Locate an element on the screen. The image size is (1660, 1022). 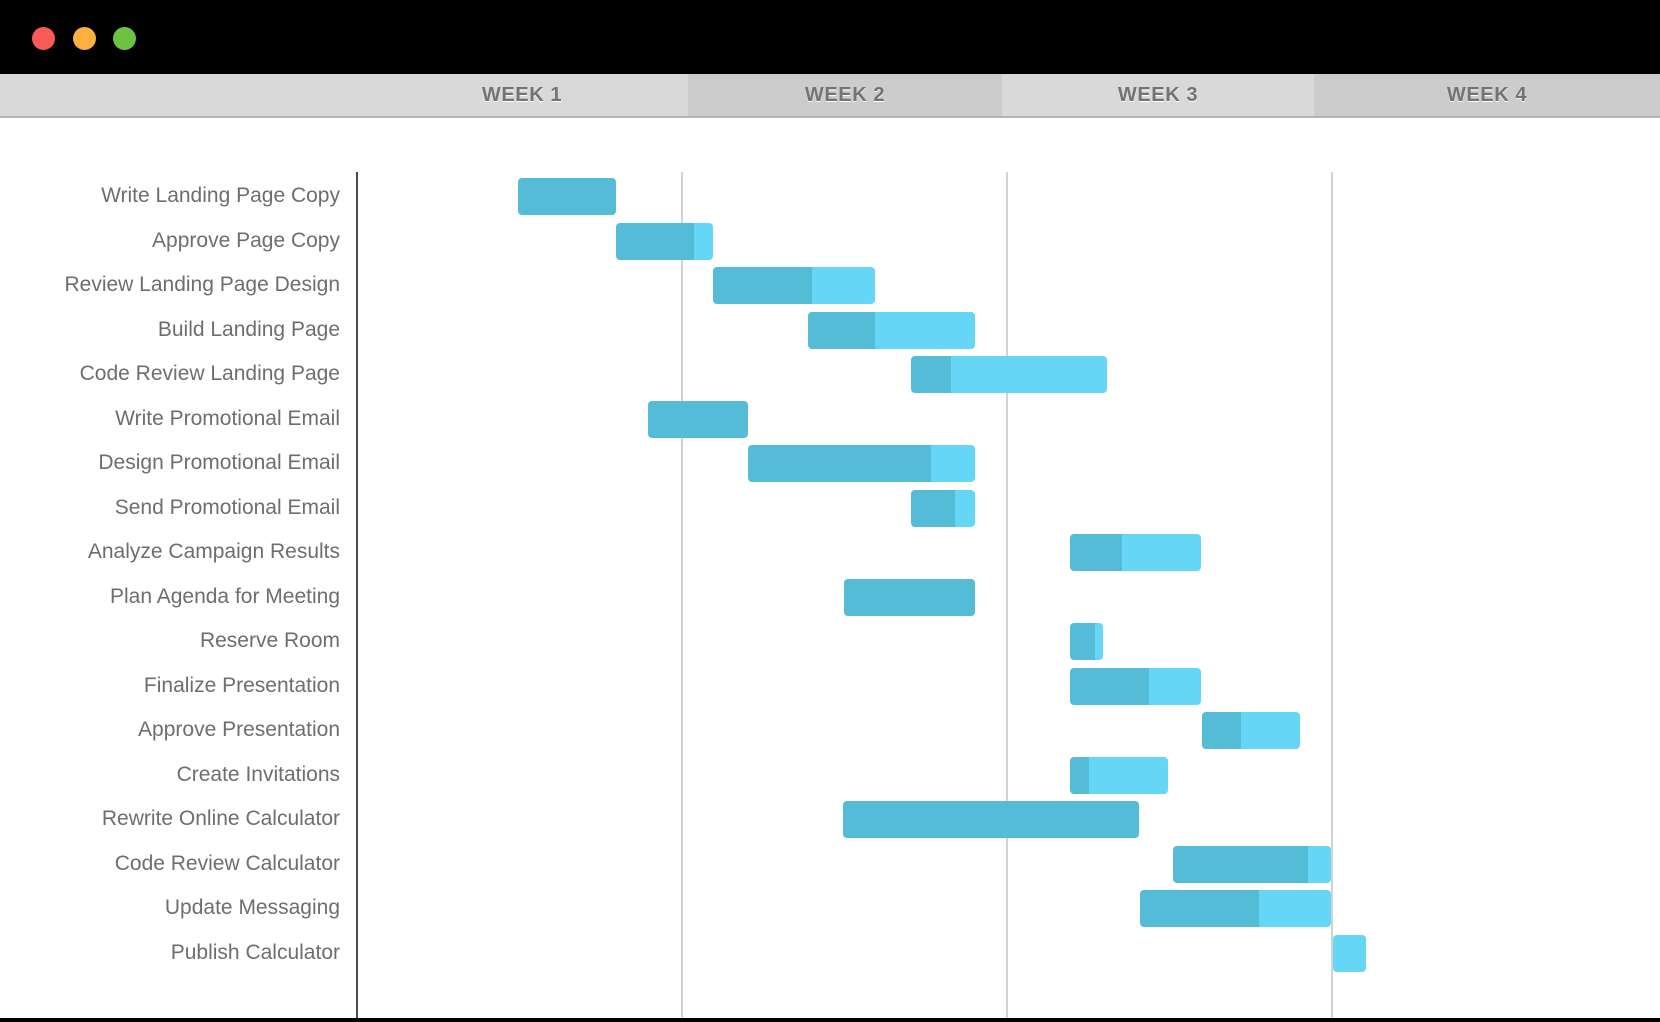
minimize-window-button is located at coordinates (84, 38).